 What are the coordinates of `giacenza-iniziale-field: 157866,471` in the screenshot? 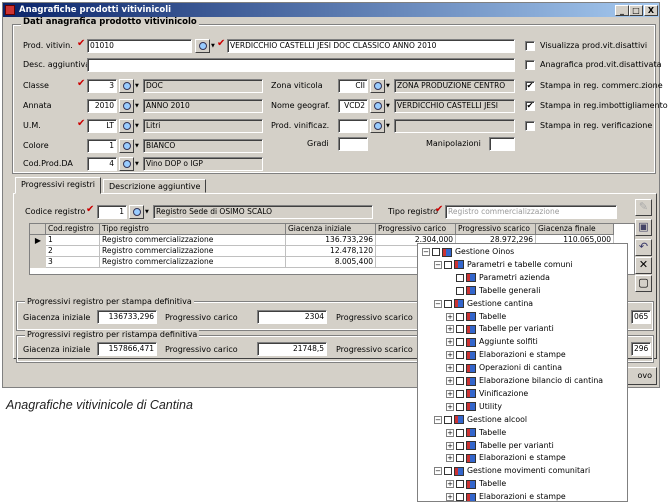 It's located at (127, 349).